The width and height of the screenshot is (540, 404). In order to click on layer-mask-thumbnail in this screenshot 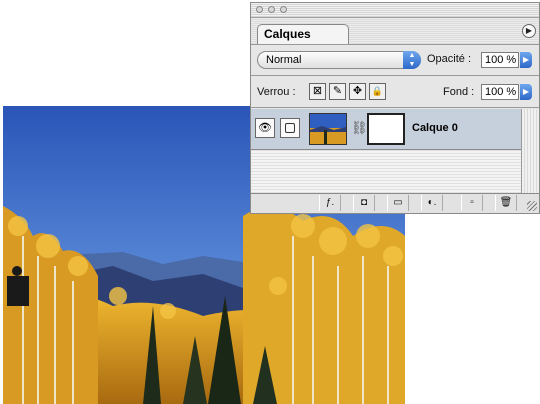, I will do `click(386, 129)`.